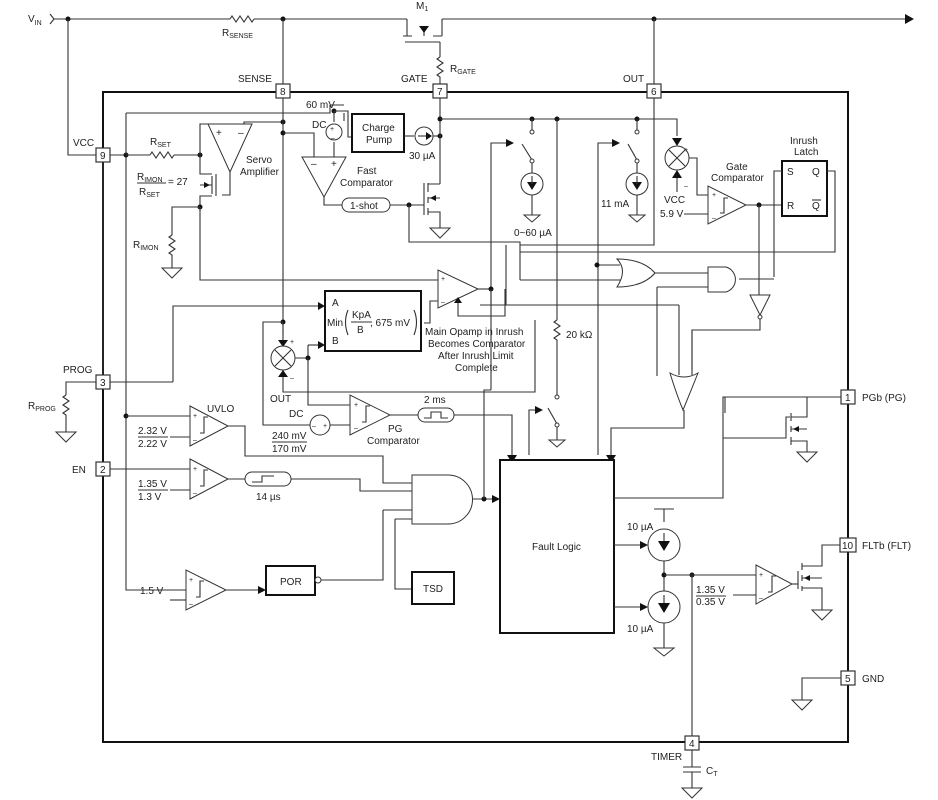  Describe the element at coordinates (206, 590) in the screenshot. I see `por-comparator: + –` at that location.